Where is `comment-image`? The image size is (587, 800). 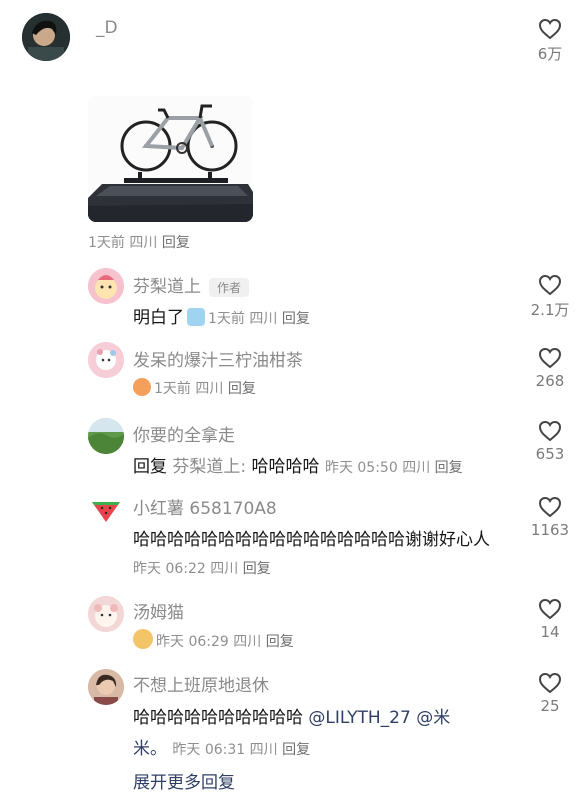 comment-image is located at coordinates (170, 159).